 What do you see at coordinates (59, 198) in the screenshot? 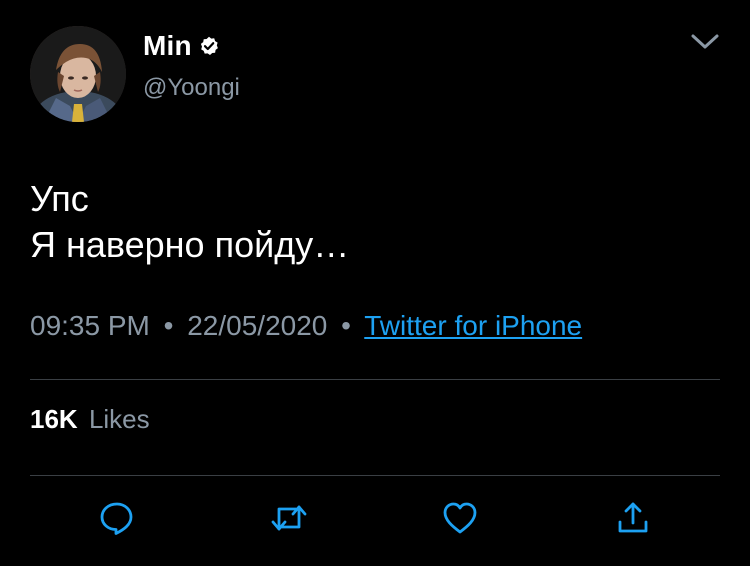
I see `tweet-text-line: Упс` at bounding box center [59, 198].